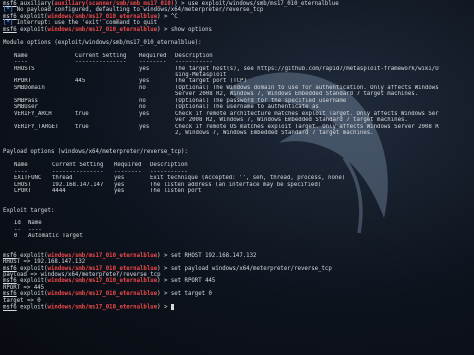 This screenshot has width=474, height=355. Describe the element at coordinates (208, 255) in the screenshot. I see `command-text: > set RHOST 192.168.147.132` at that location.